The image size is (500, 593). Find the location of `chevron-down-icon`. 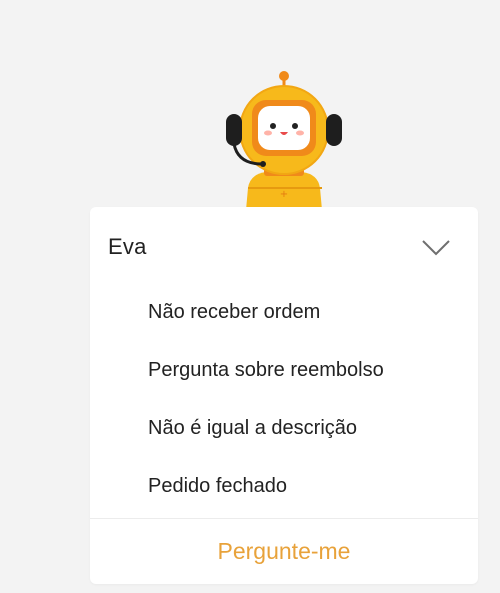

chevron-down-icon is located at coordinates (436, 248).